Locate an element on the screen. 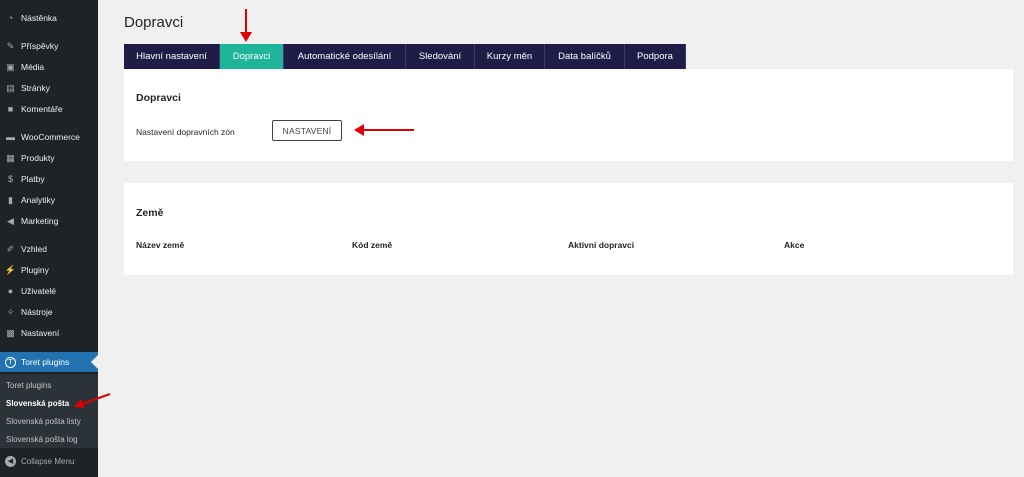 This screenshot has width=1024, height=477. submenu-item-slovenska-posta-listy: Slovenská pošta listy is located at coordinates (43, 421).